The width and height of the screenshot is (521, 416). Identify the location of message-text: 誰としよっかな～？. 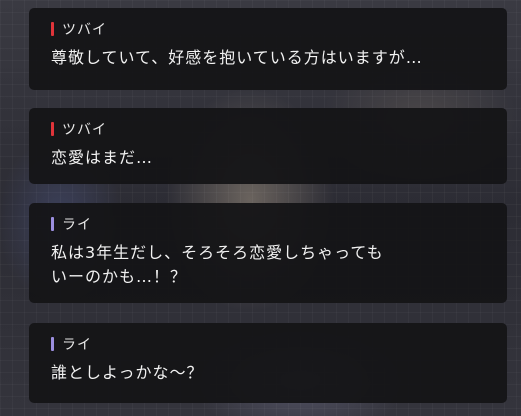
(127, 372).